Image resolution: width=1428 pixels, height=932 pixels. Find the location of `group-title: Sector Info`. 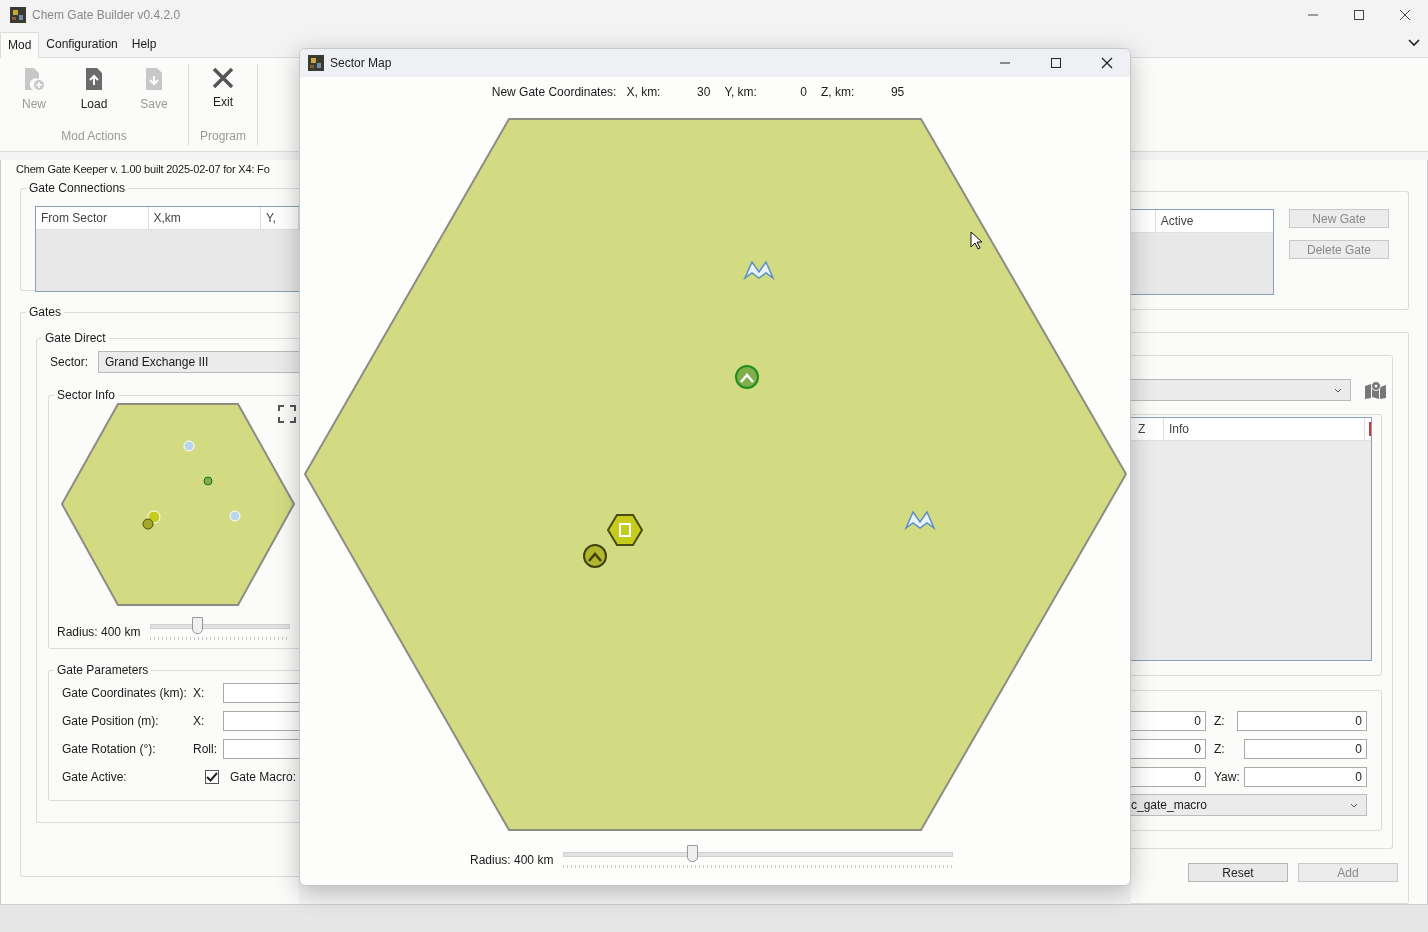

group-title: Sector Info is located at coordinates (86, 395).